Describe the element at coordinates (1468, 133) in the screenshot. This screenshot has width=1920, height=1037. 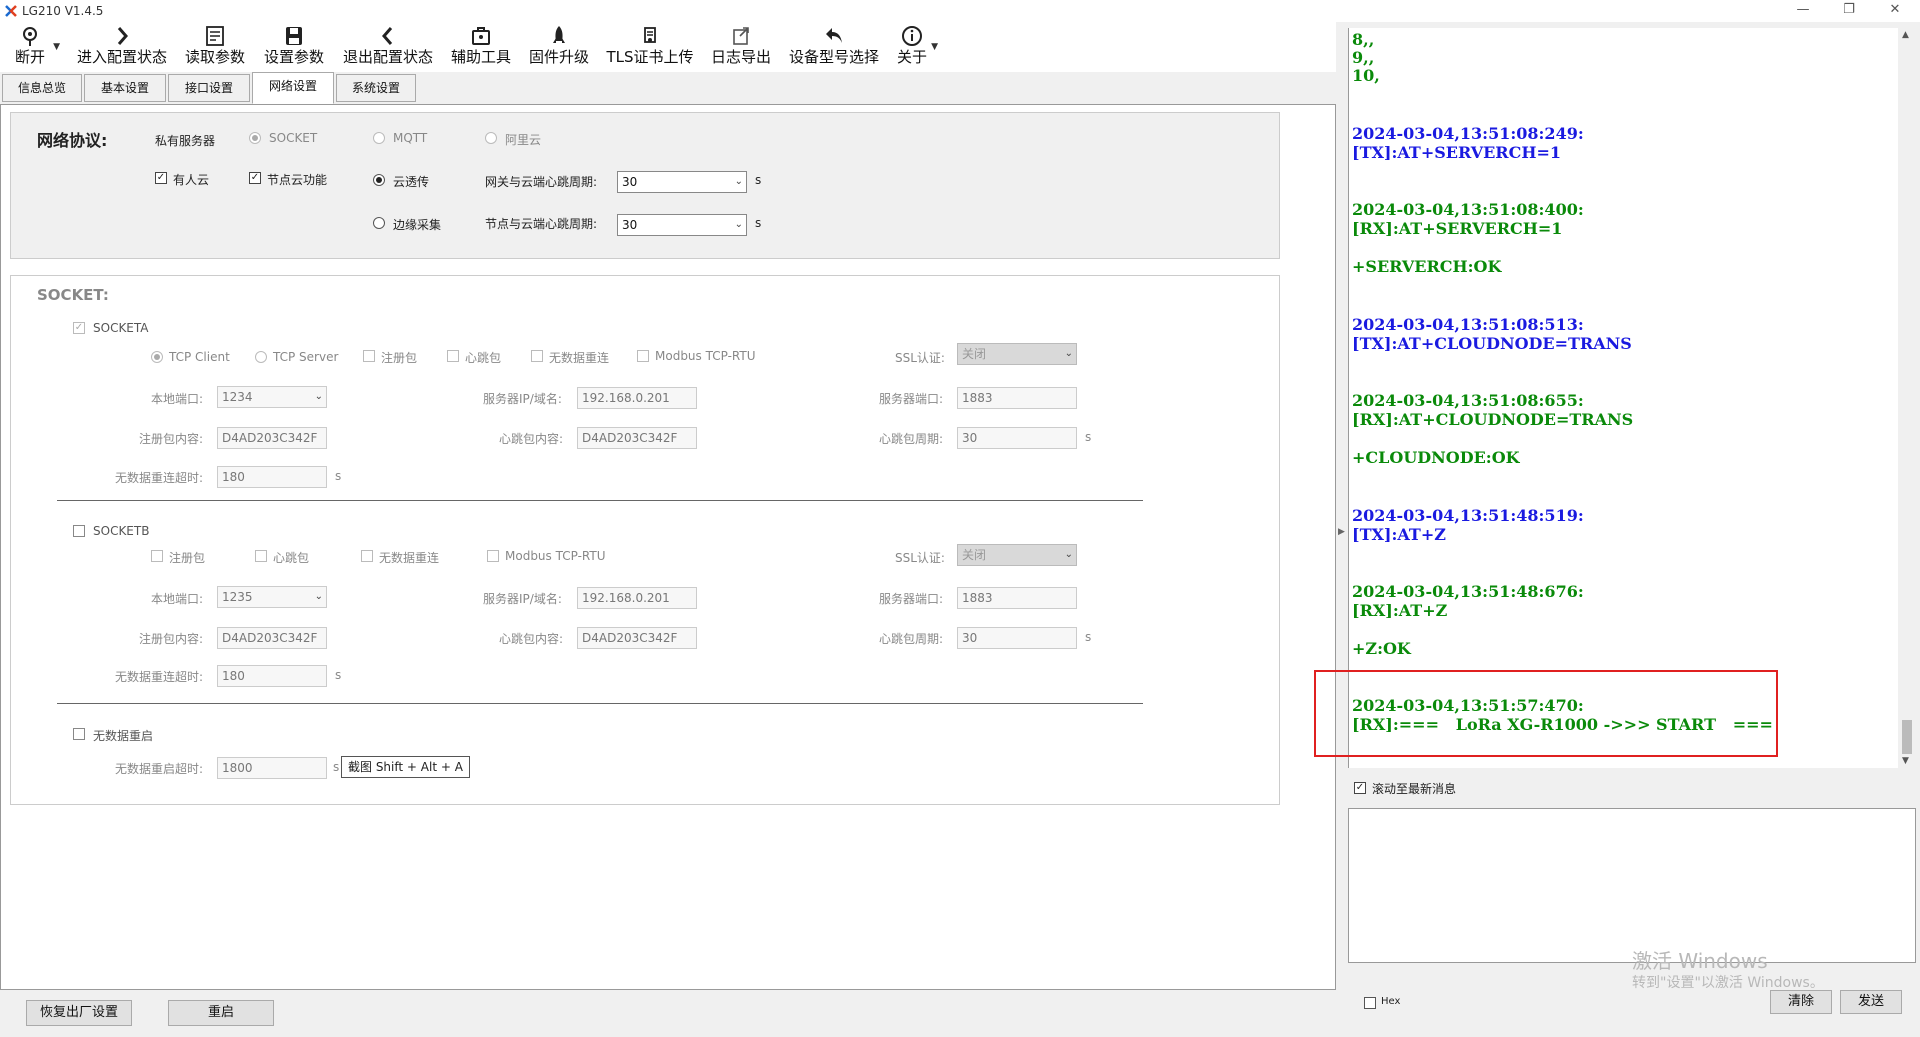
I see `log-line: 2024-03-04,13:51:08:249:` at that location.